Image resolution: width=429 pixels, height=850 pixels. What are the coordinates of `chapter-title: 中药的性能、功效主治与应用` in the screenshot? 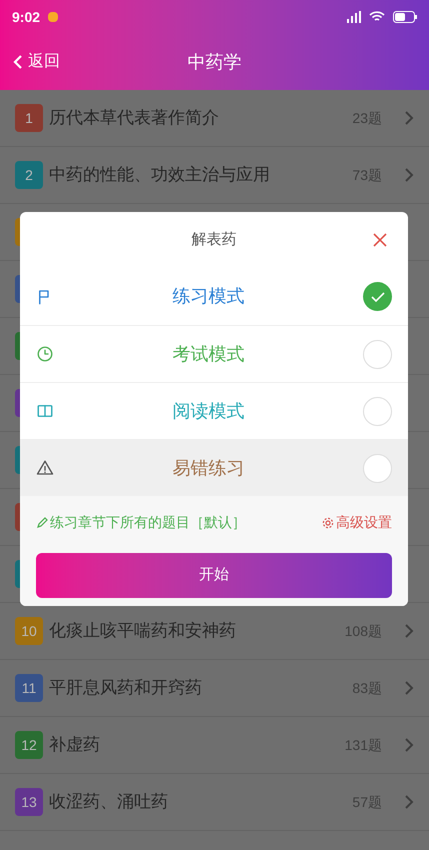 It's located at (160, 175).